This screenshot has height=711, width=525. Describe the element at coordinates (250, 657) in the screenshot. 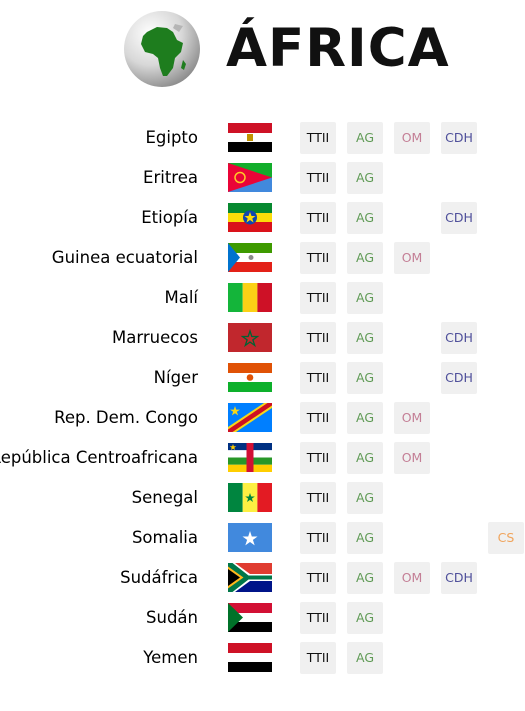

I see `yemen-flag-icon` at that location.